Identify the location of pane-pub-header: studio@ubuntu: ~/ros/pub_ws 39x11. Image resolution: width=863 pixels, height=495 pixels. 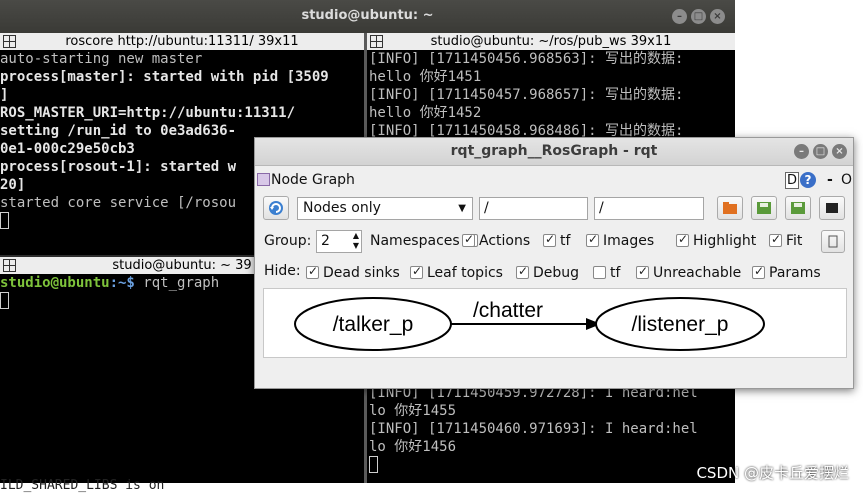
(551, 41).